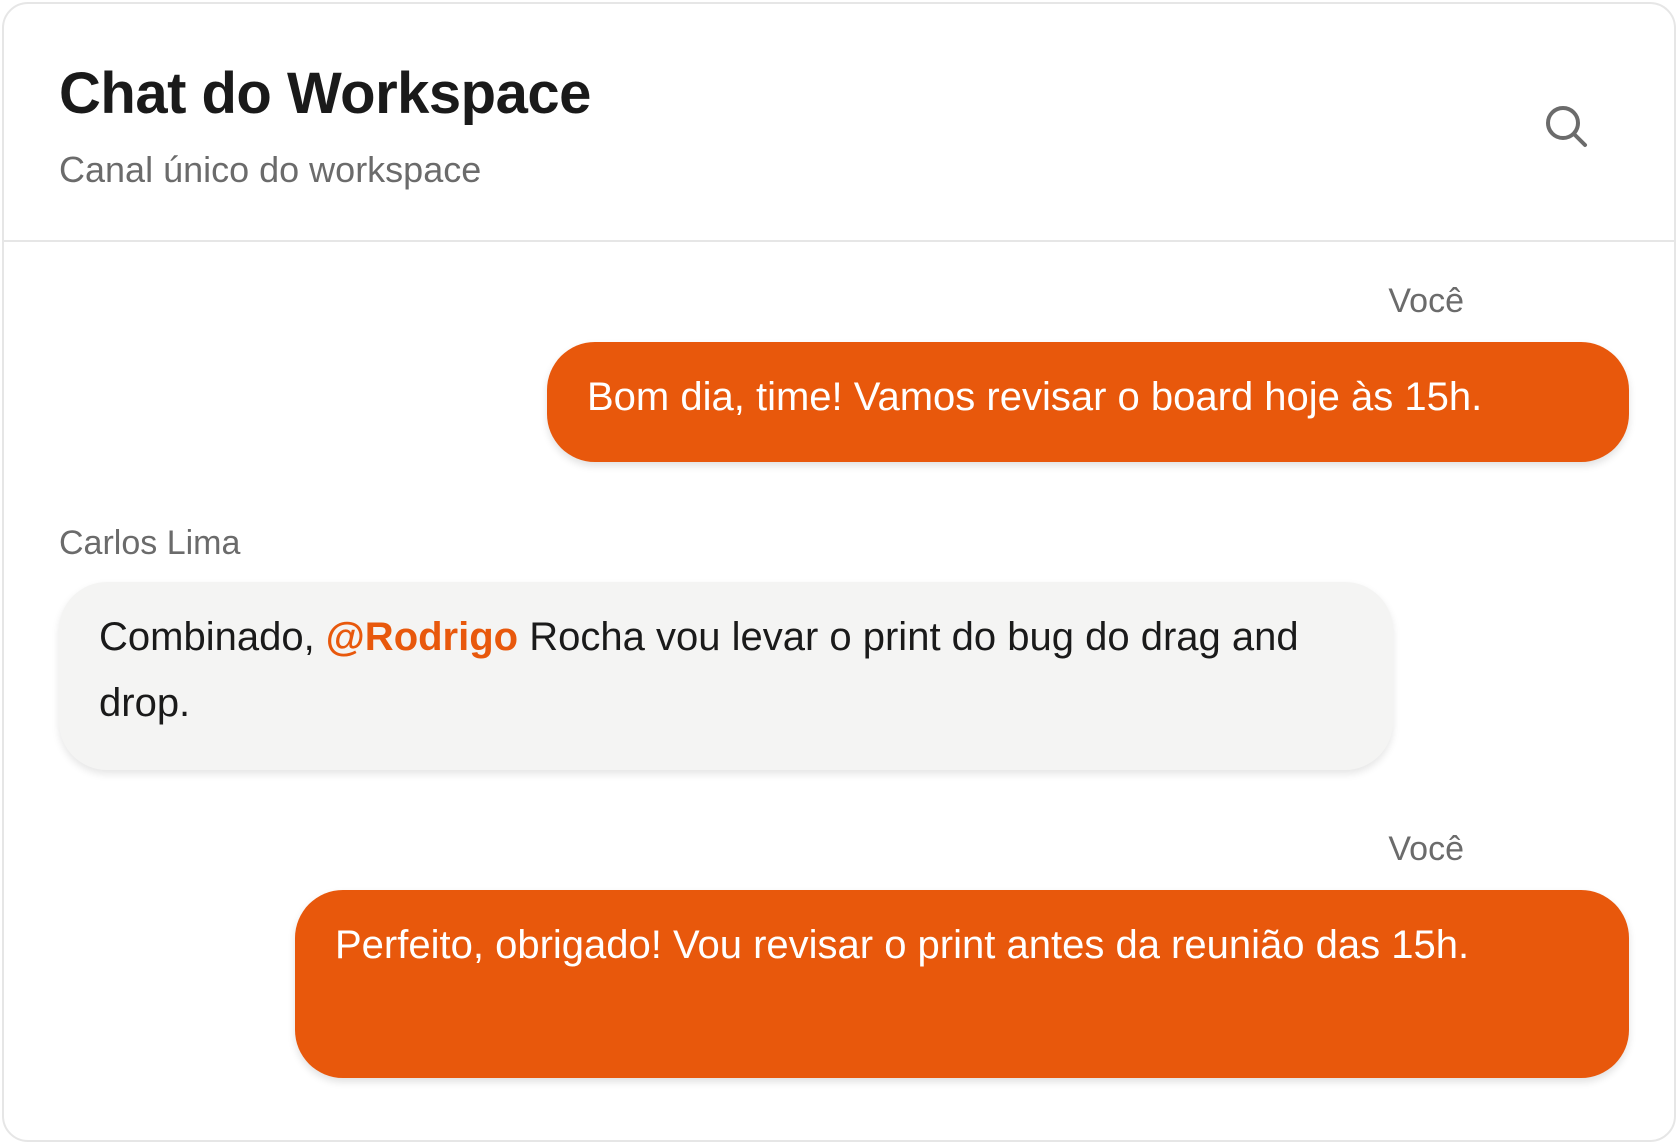 The height and width of the screenshot is (1142, 1680). Describe the element at coordinates (325, 93) in the screenshot. I see `page-title: Chat do Workspace` at that location.